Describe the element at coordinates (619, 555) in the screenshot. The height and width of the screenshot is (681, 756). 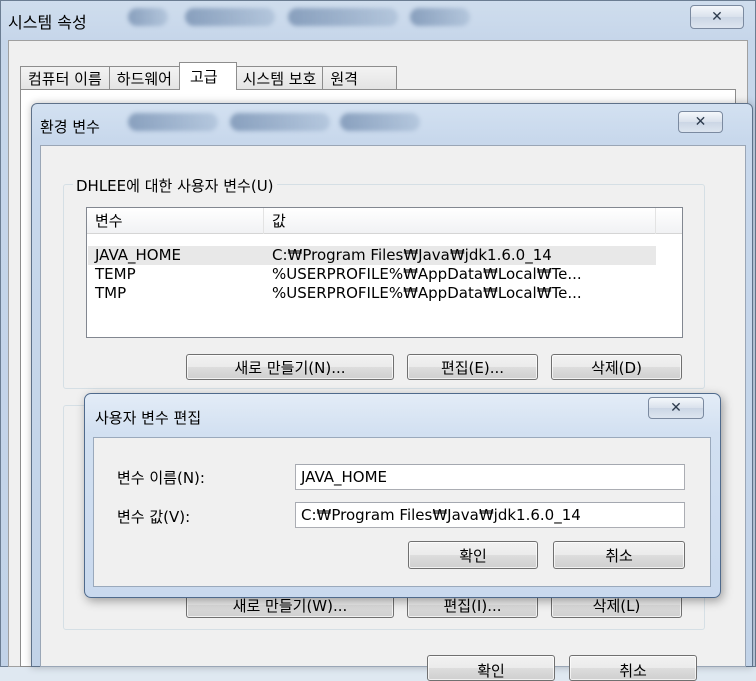
I see `edit-cancel-button: 취소` at that location.